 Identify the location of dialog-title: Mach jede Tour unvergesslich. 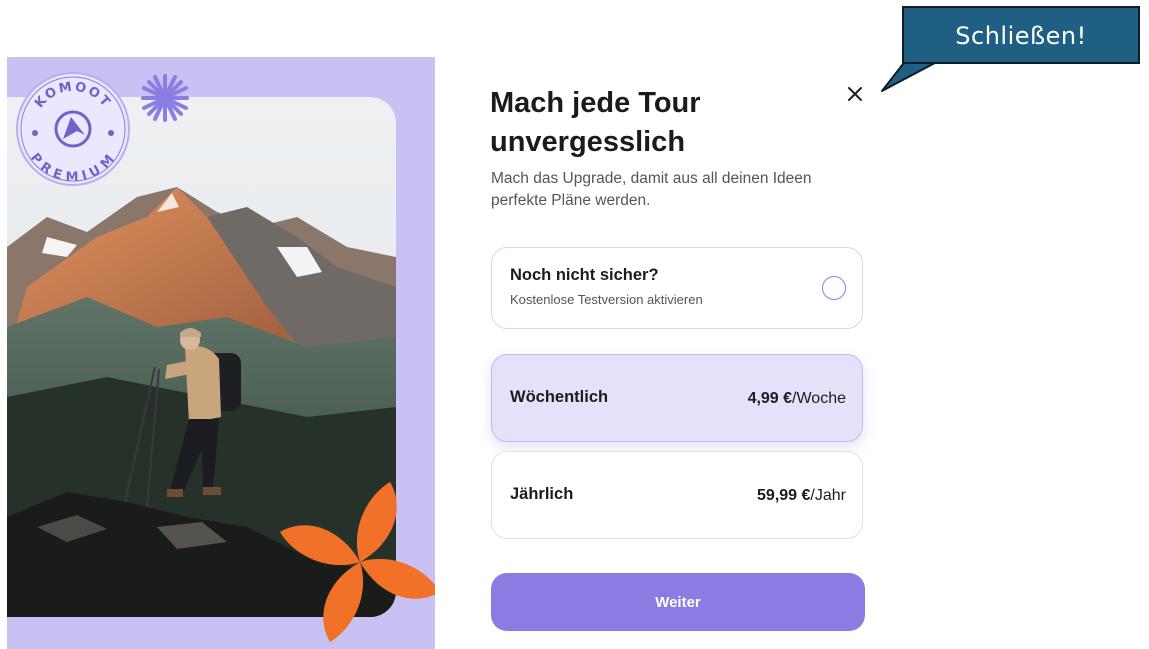
(595, 122).